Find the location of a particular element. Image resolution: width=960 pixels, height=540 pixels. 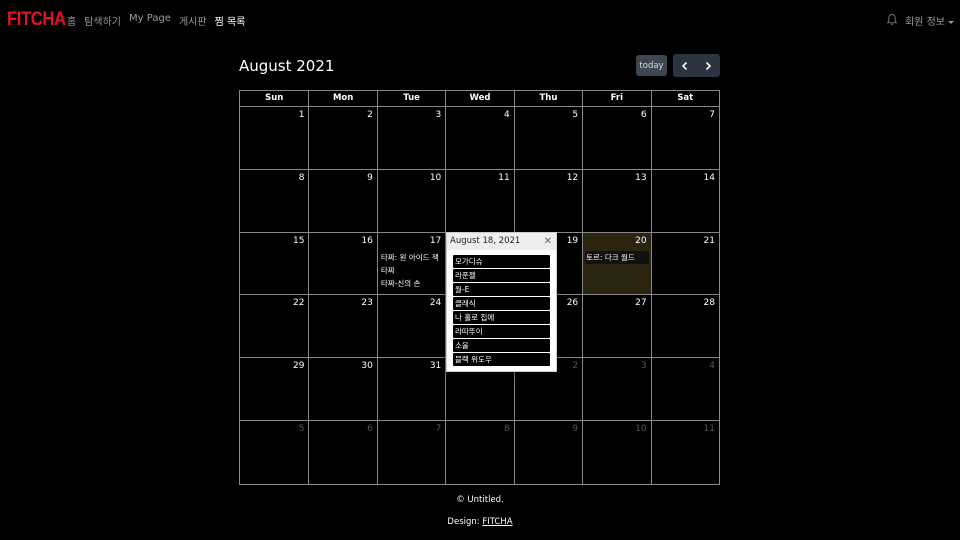

next-month-button is located at coordinates (709, 65).